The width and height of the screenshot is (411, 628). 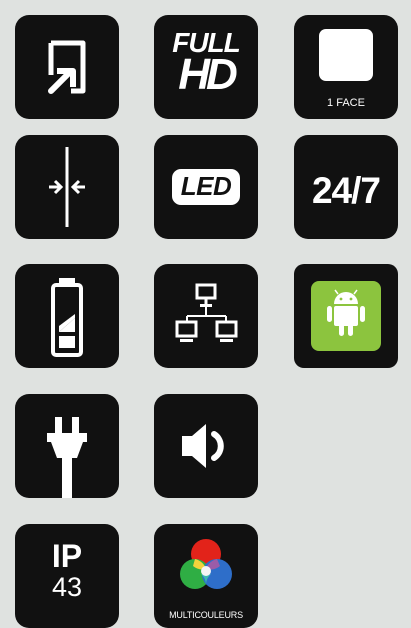 I want to click on android-tile, so click(x=346, y=316).